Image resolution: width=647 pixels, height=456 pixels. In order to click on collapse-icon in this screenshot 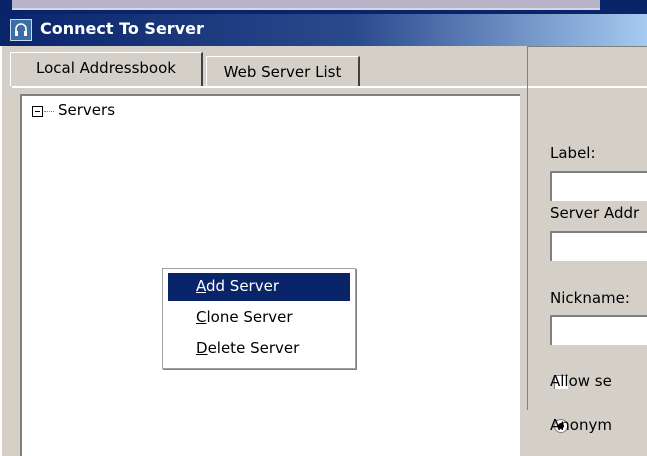, I will do `click(37, 111)`.